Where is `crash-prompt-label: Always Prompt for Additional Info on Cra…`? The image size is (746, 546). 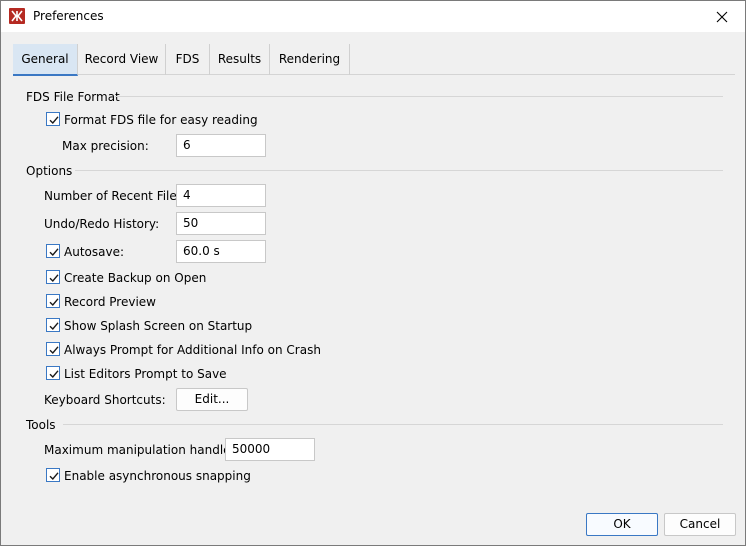 crash-prompt-label: Always Prompt for Additional Info on Cra… is located at coordinates (192, 350).